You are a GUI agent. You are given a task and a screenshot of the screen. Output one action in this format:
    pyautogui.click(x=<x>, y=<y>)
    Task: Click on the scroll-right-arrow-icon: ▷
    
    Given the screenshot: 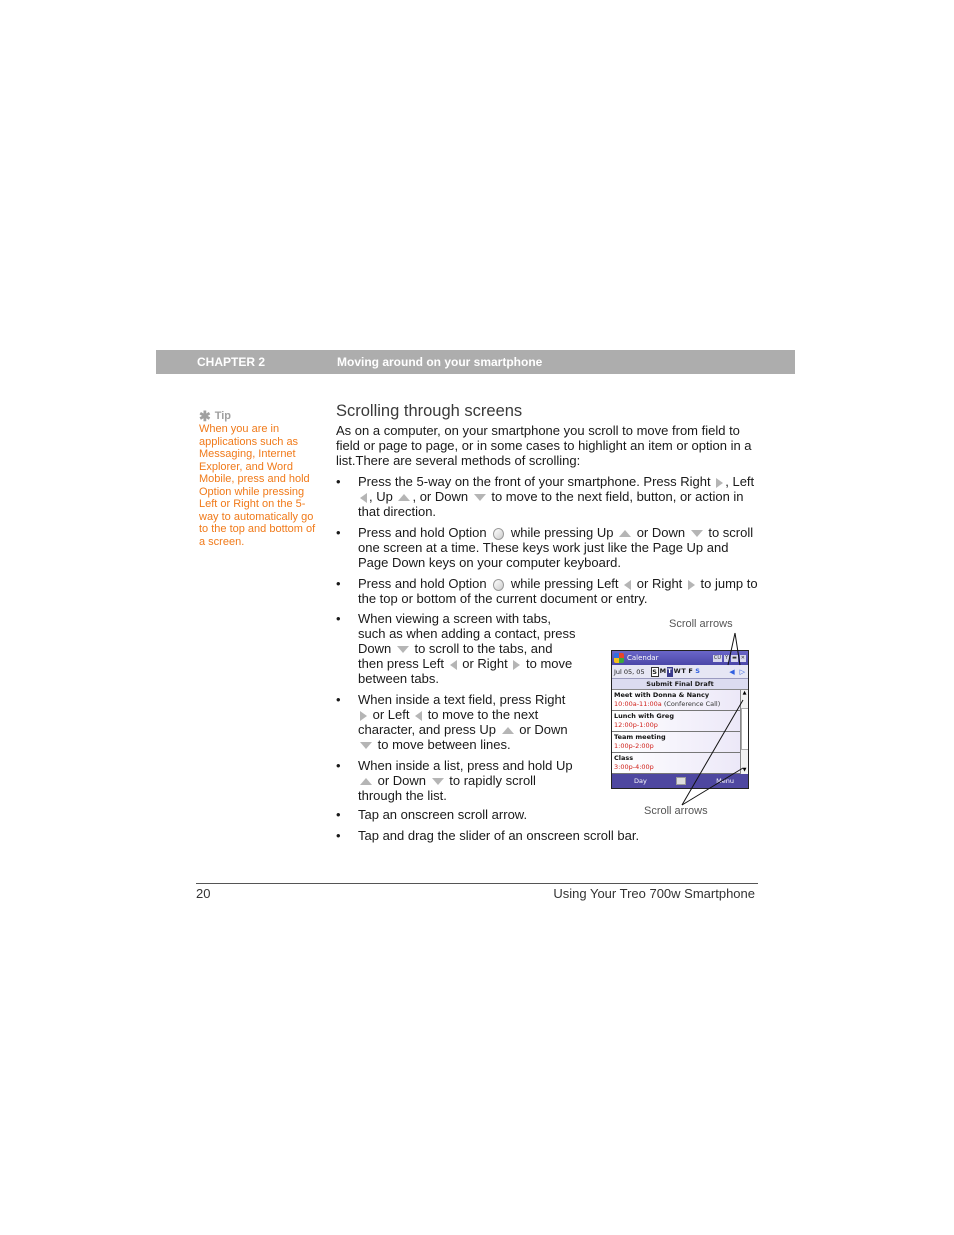 What is the action you would take?
    pyautogui.click(x=742, y=672)
    